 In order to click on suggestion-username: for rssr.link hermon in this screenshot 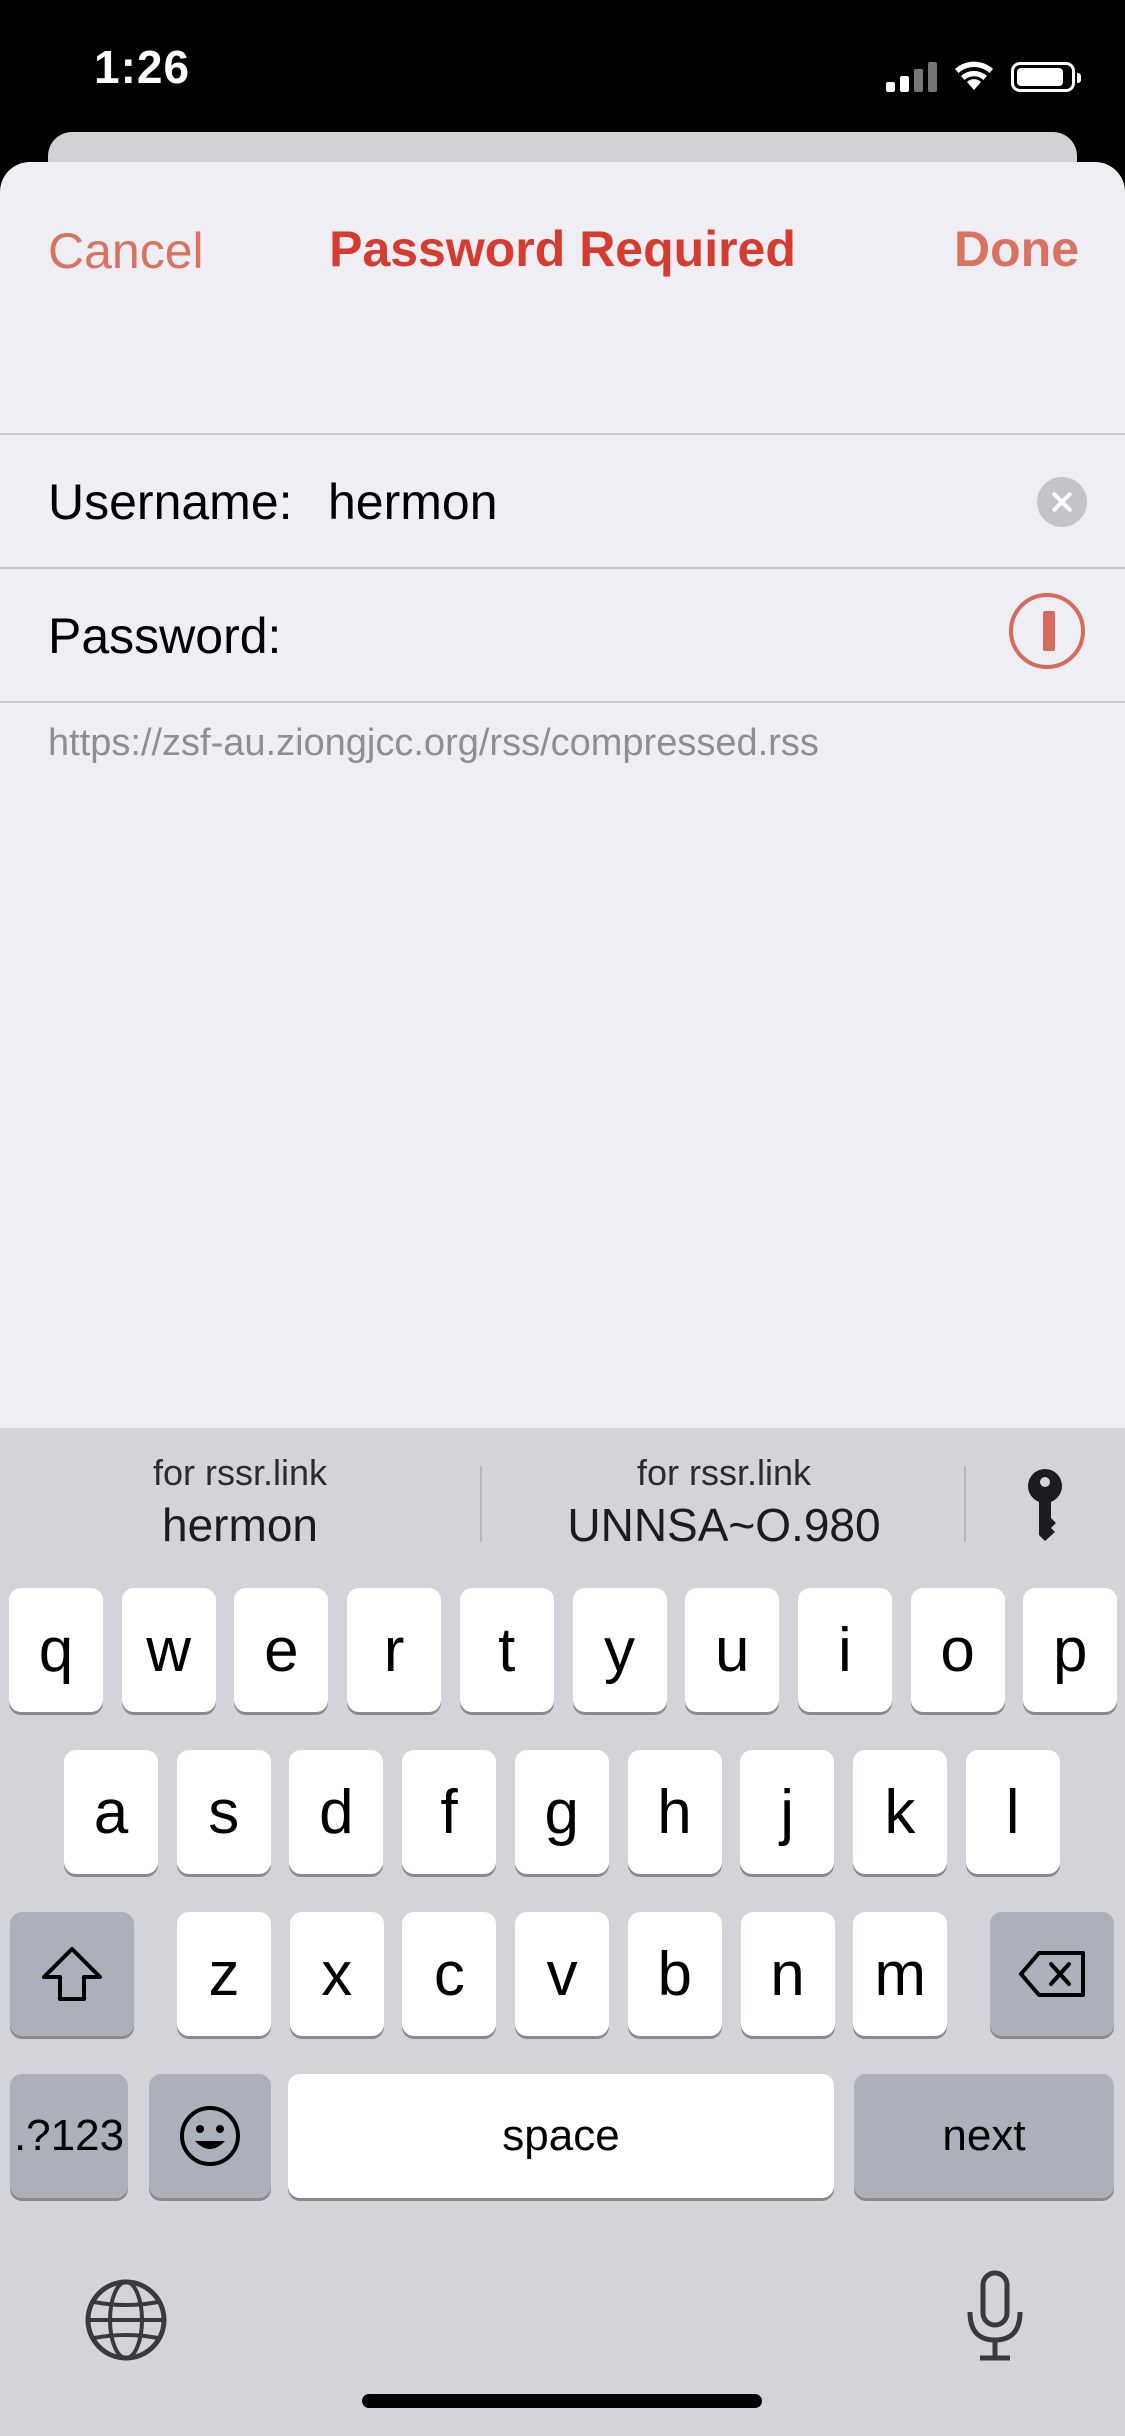, I will do `click(240, 1502)`.